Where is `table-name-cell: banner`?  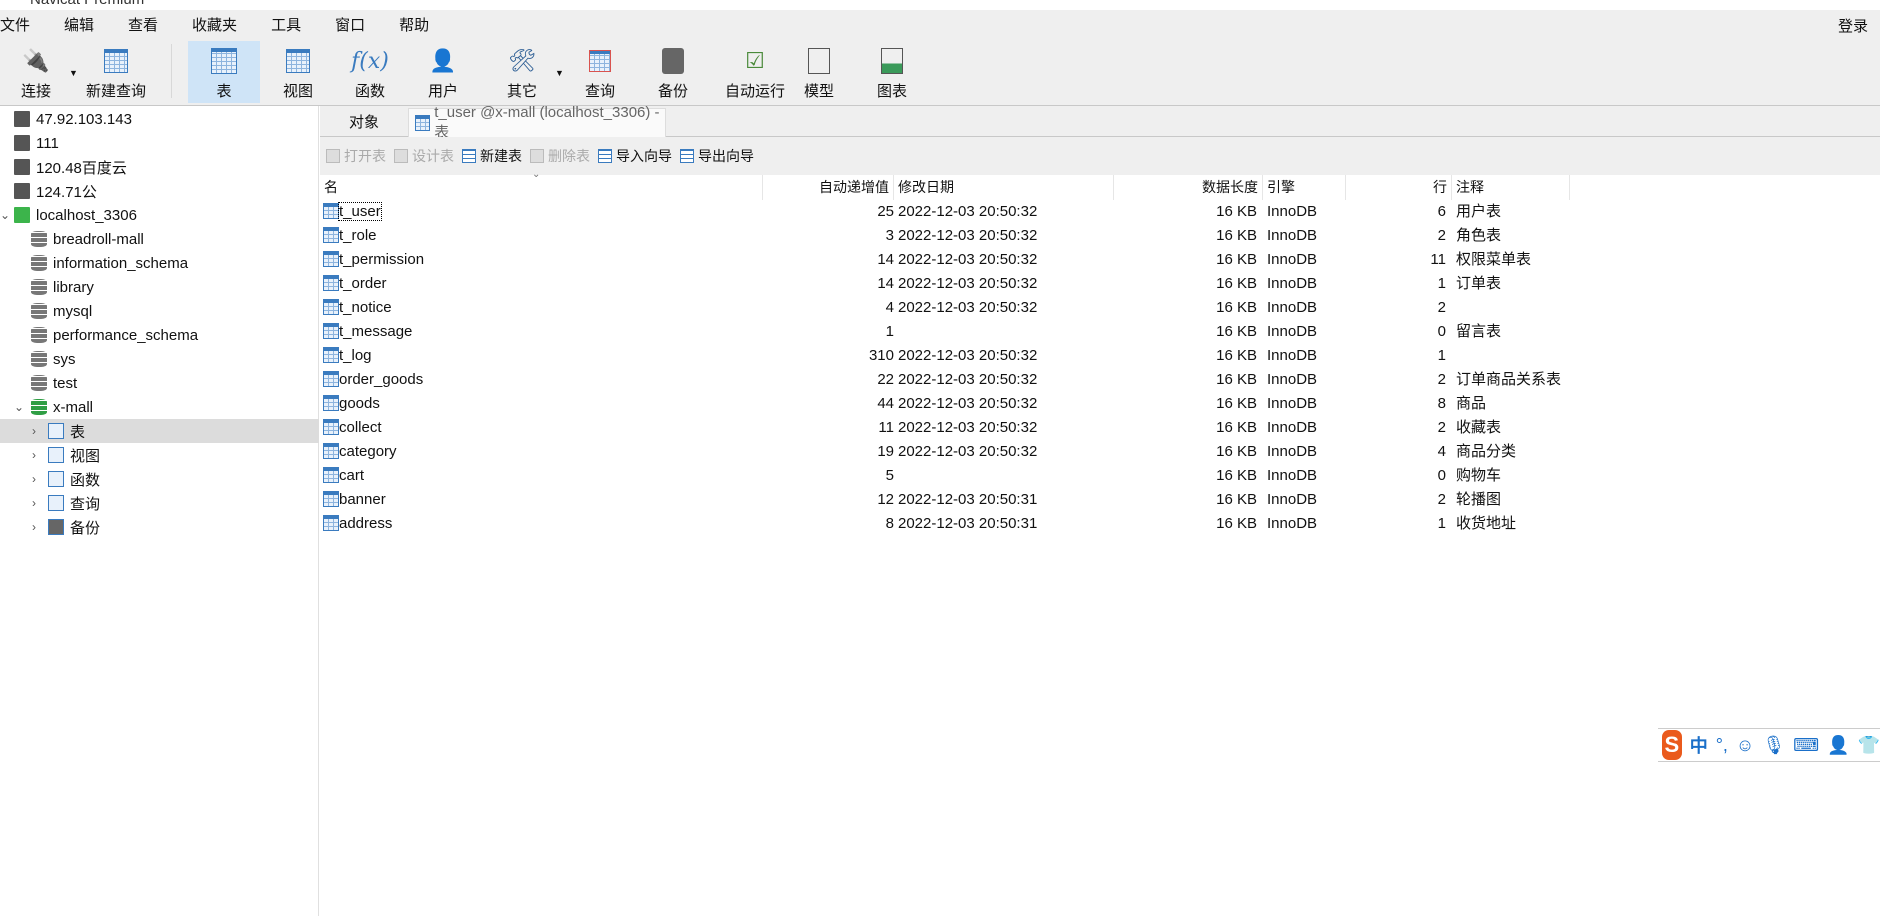
table-name-cell: banner is located at coordinates (354, 500).